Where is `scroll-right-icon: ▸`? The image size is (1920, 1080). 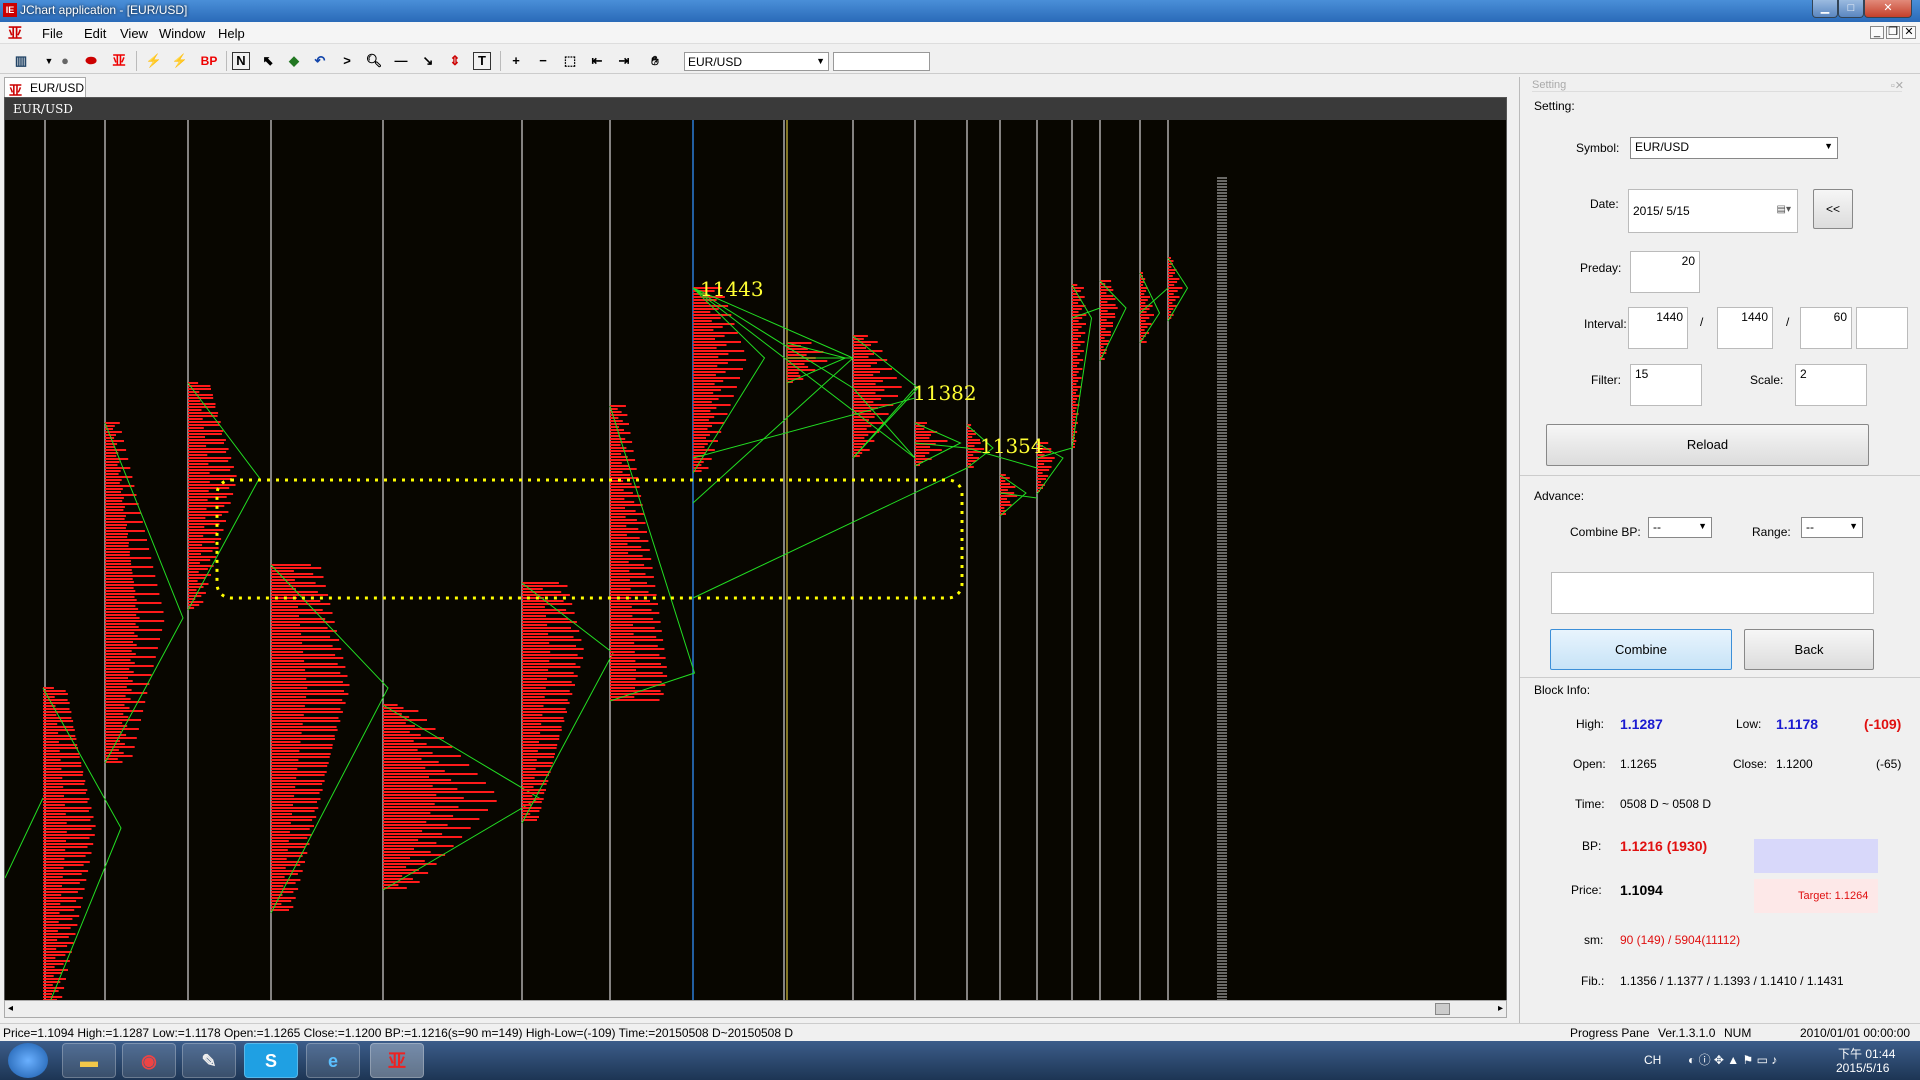 scroll-right-icon: ▸ is located at coordinates (1500, 1008).